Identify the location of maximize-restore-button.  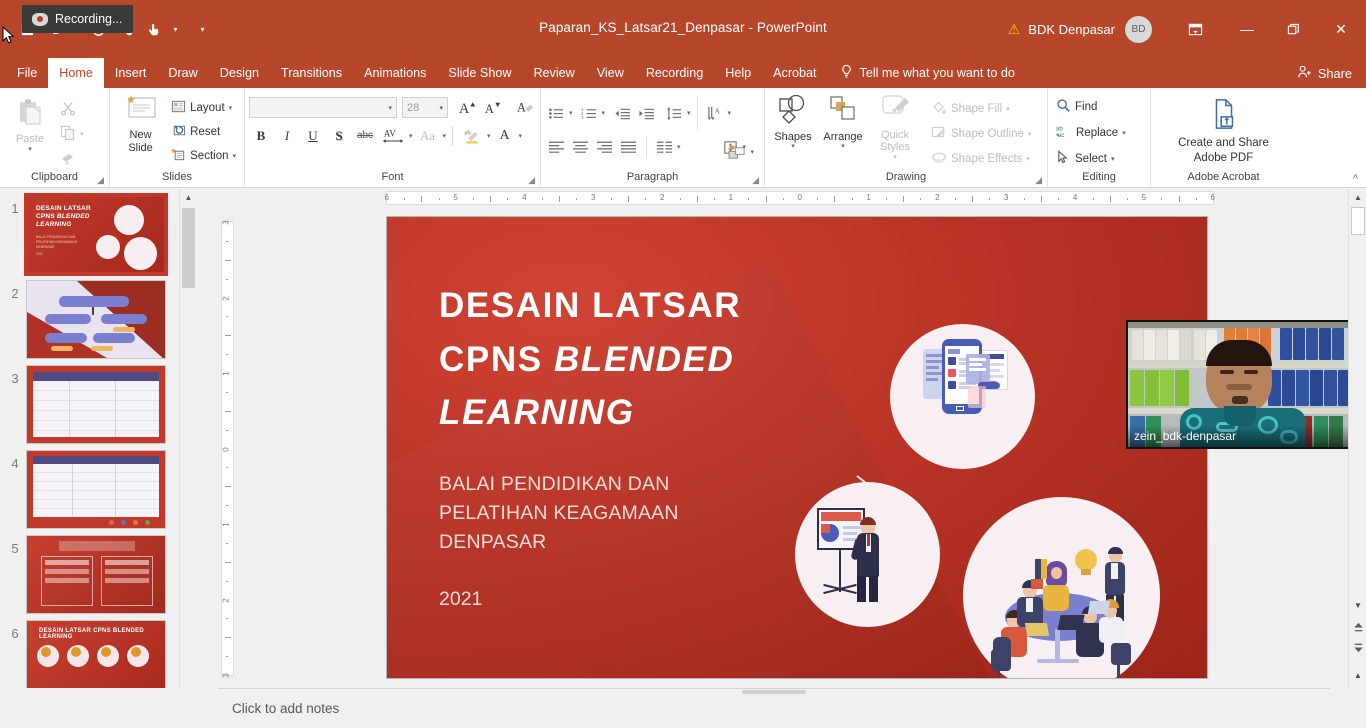
(1293, 29).